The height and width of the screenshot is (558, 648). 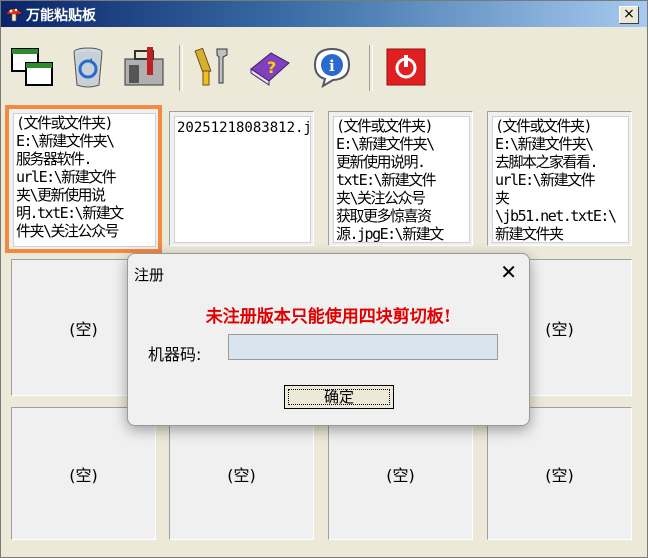 I want to click on recycle-button, so click(x=88, y=66).